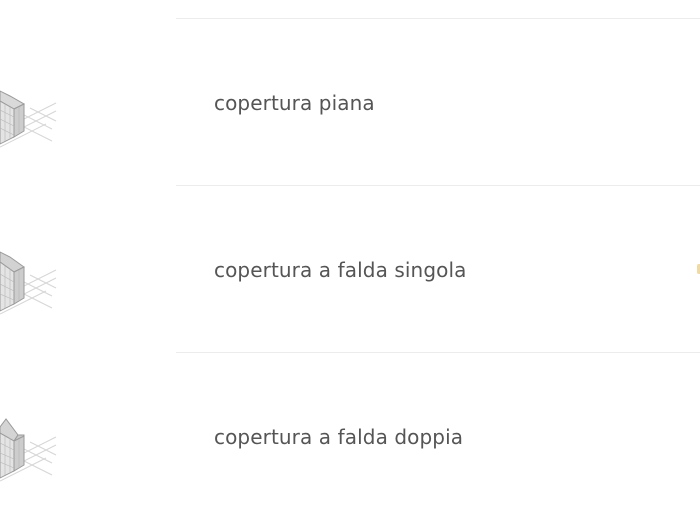 The image size is (700, 525). I want to click on double-pitch-roof-building-icon, so click(30, 437).